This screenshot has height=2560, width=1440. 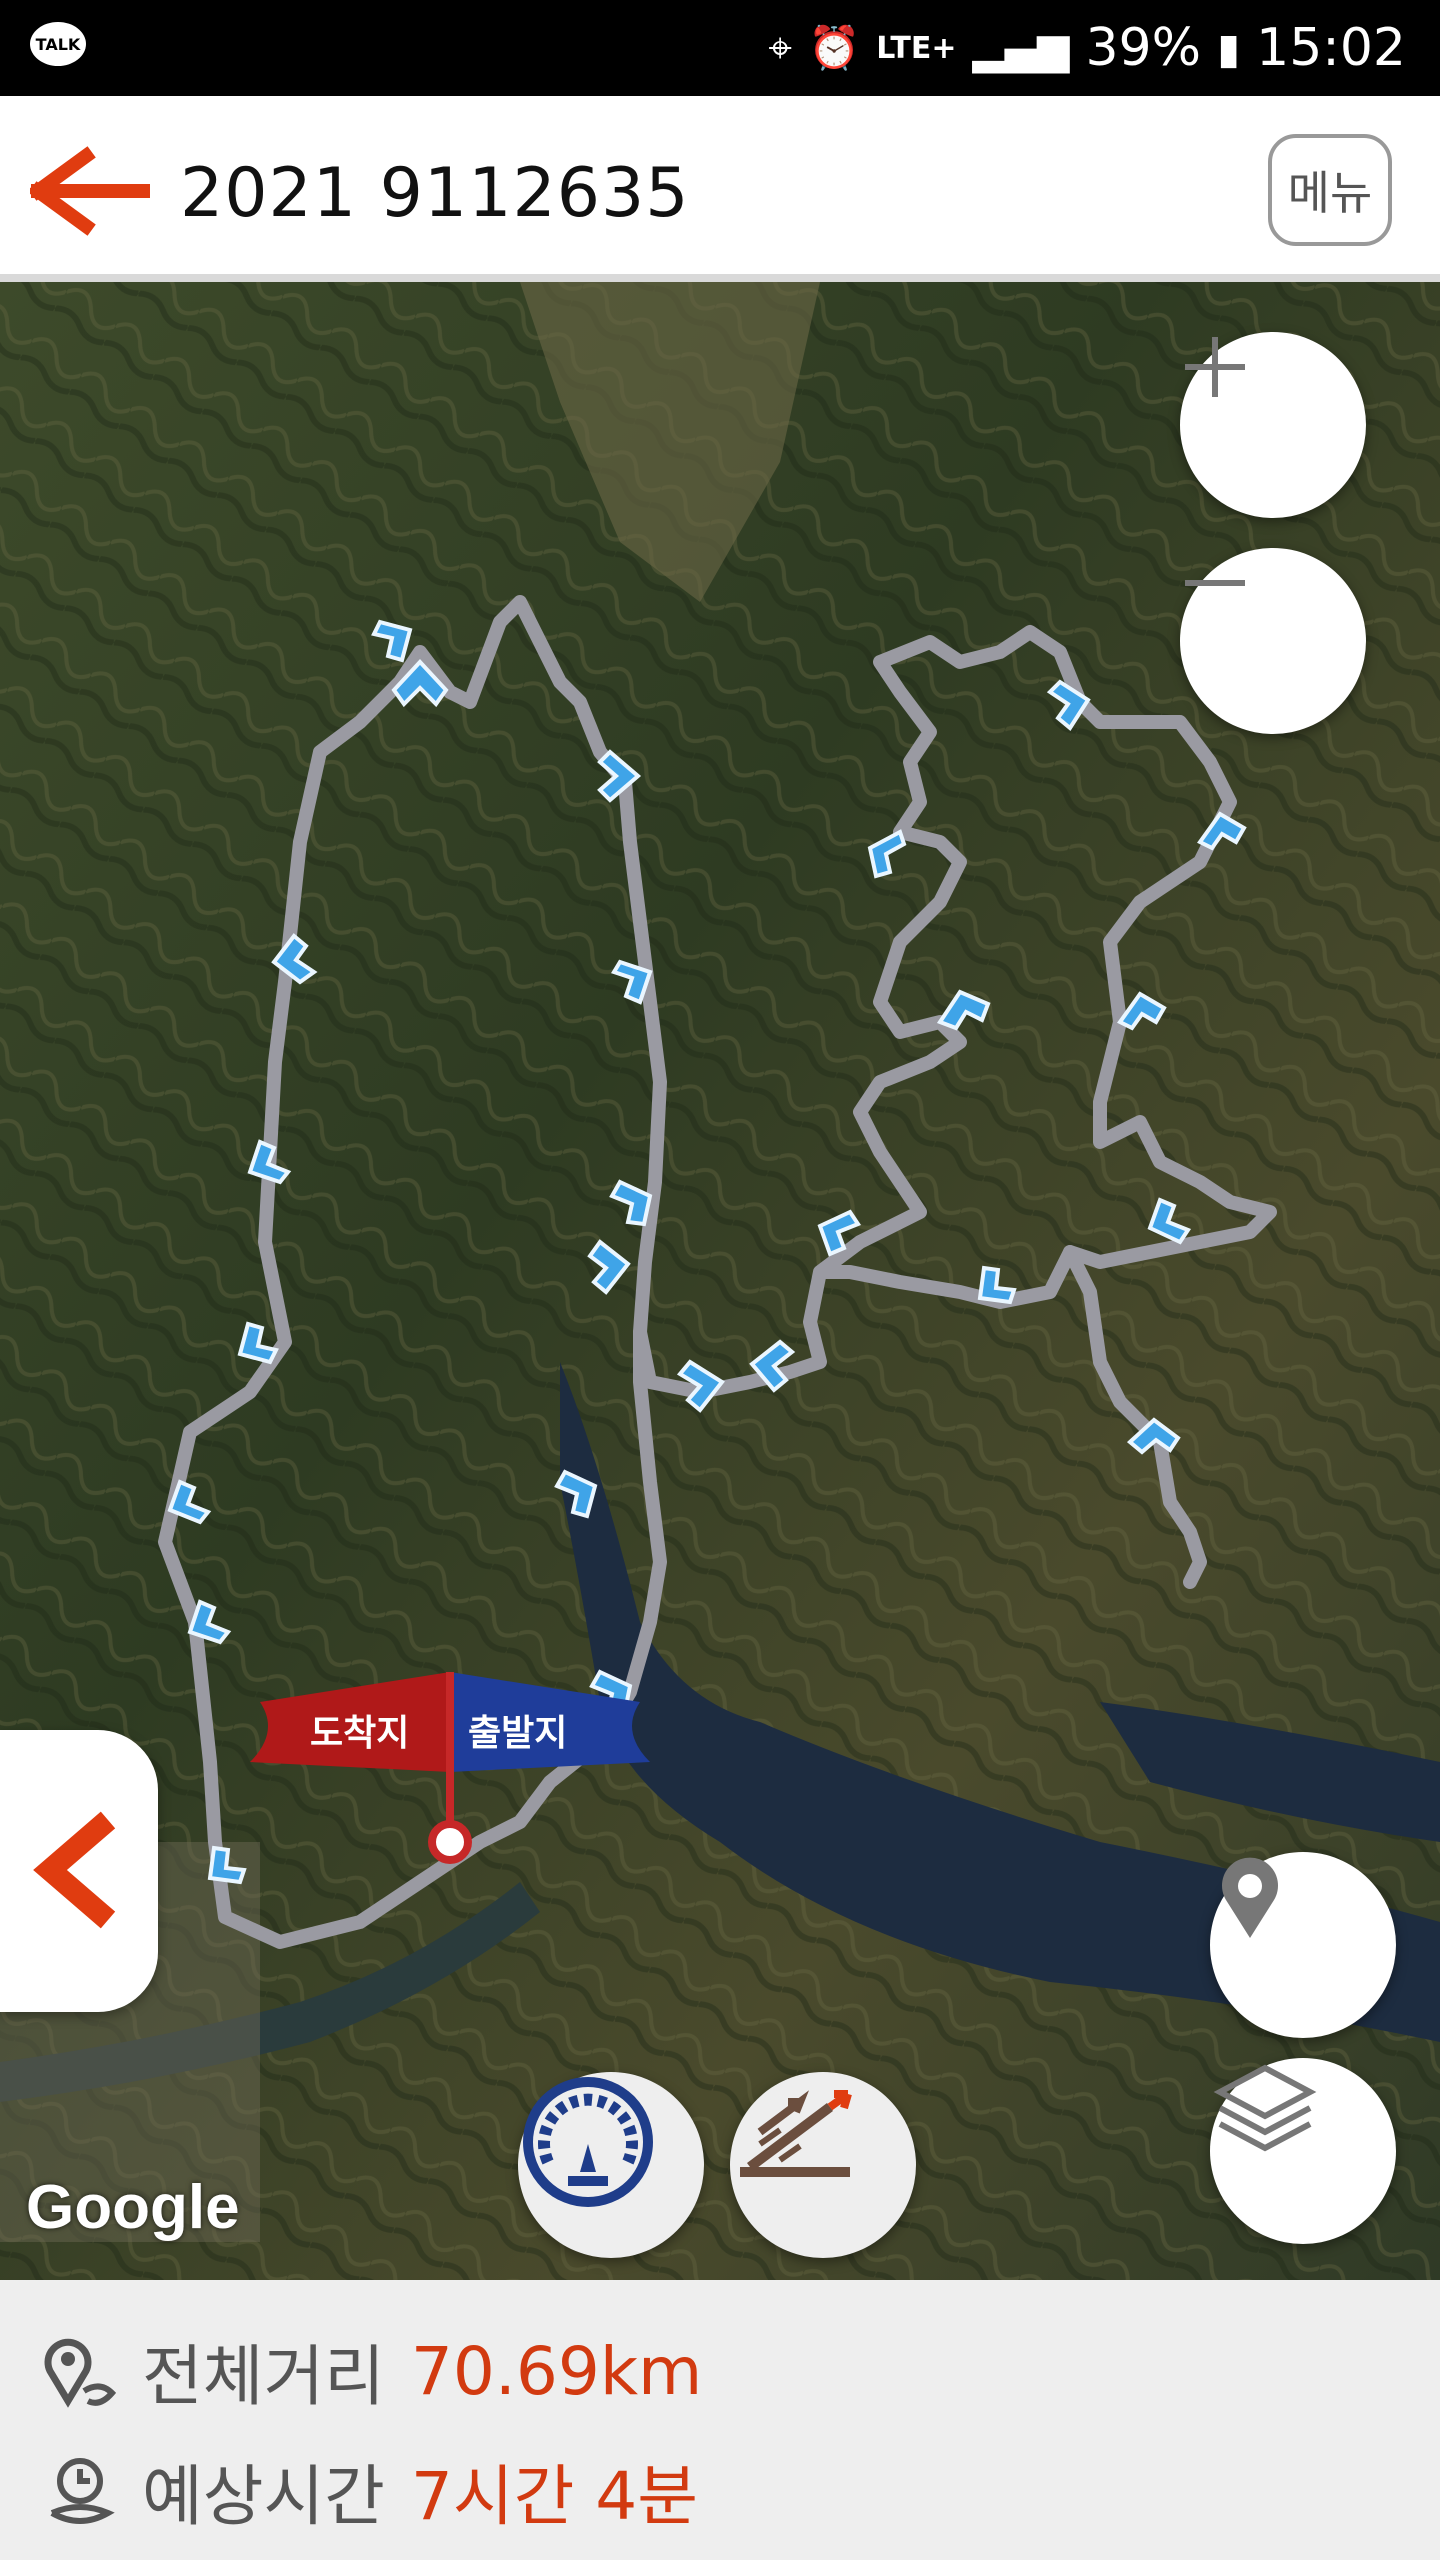 I want to click on slope-icon, so click(x=796, y=2133).